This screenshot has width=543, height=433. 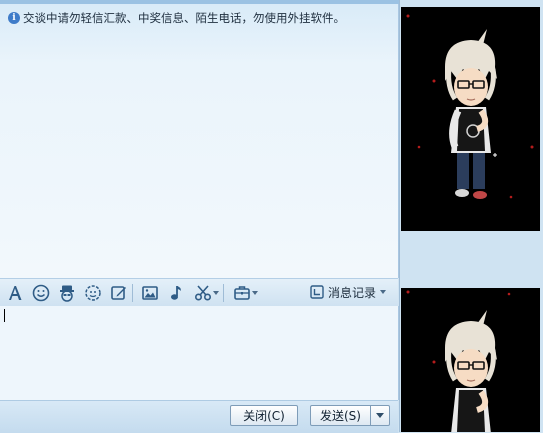 I want to click on contact-avatar-show, so click(x=470, y=119).